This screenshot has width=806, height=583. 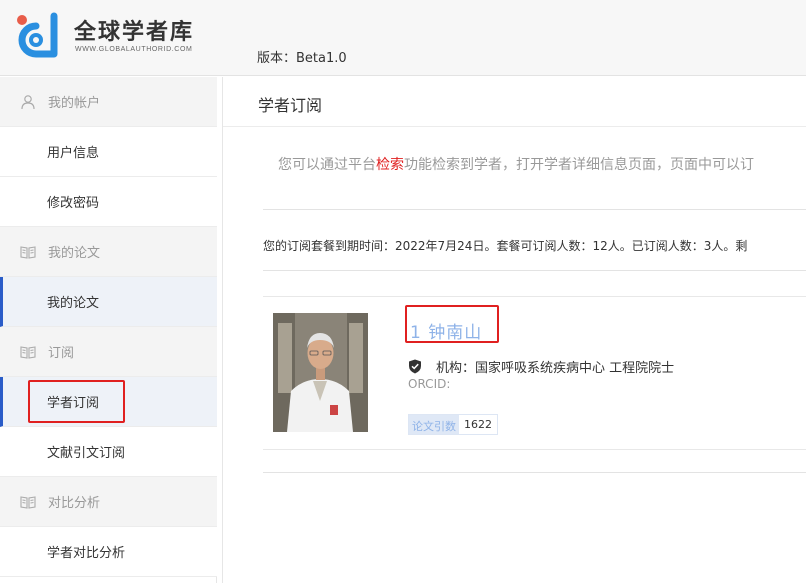 What do you see at coordinates (108, 152) in the screenshot?
I see `sidebar-item-user-info: 用户信息` at bounding box center [108, 152].